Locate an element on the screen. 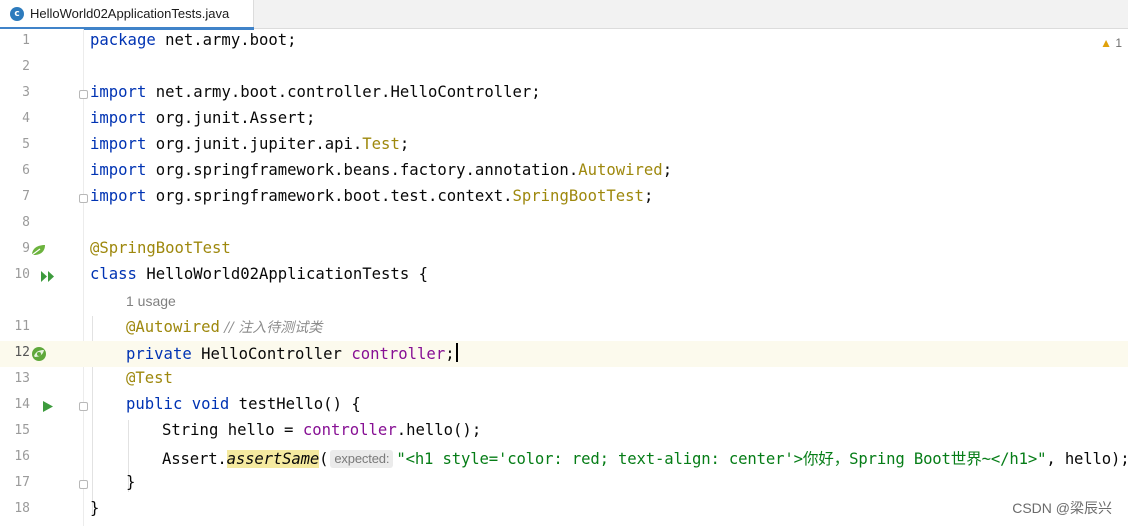 The height and width of the screenshot is (526, 1128). line-number: 12 is located at coordinates (22, 352).